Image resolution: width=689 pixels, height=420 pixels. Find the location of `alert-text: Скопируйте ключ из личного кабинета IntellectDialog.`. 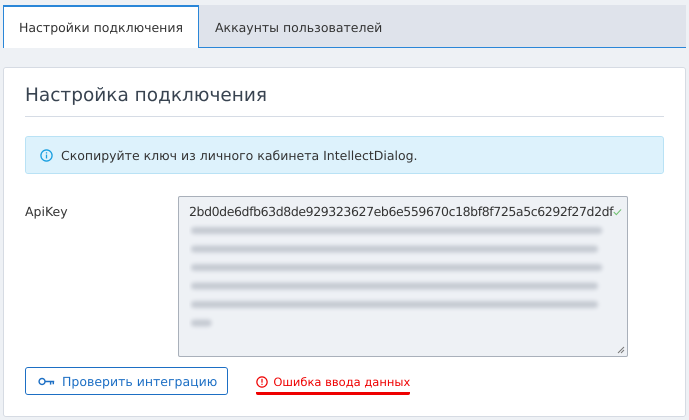

alert-text: Скопируйте ключ из личного кабинета IntellectDialog. is located at coordinates (239, 155).